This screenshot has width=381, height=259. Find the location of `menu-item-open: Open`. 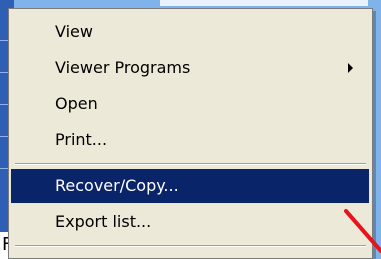

menu-item-open: Open is located at coordinates (190, 104).